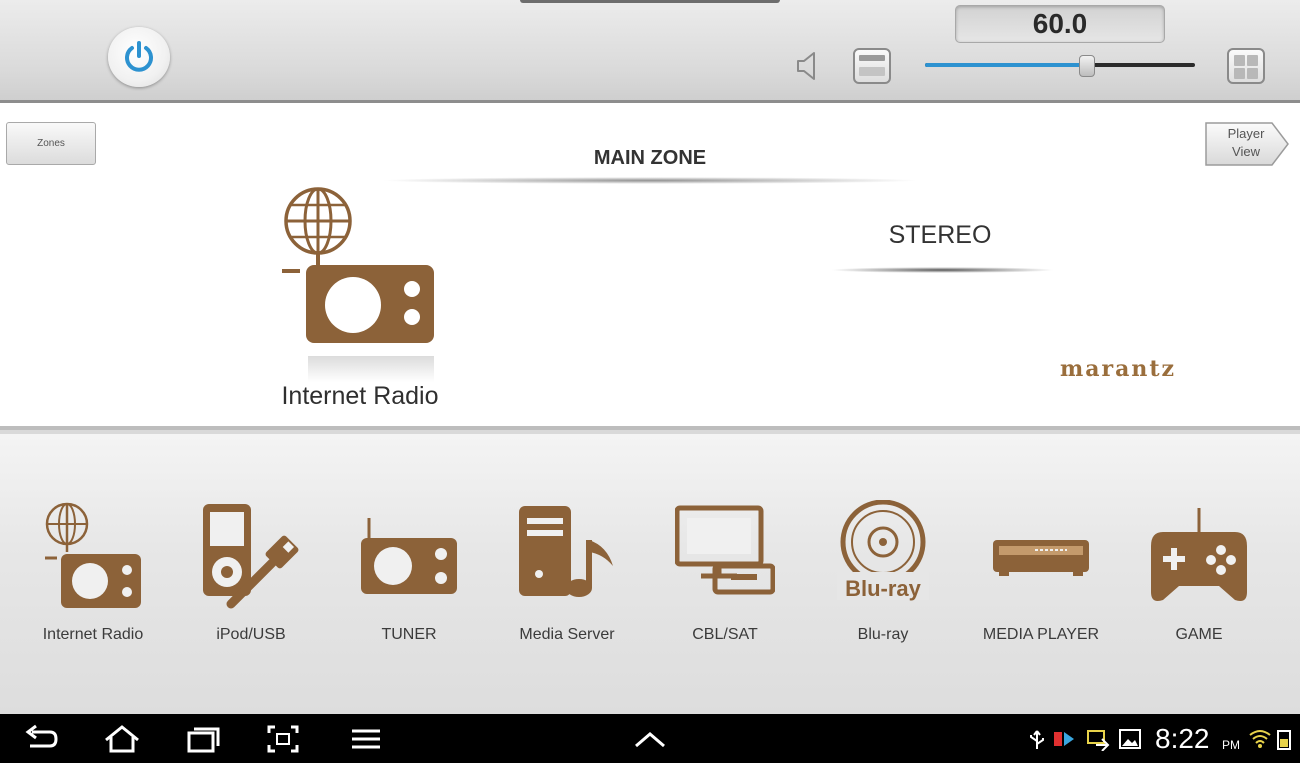 Image resolution: width=1300 pixels, height=763 pixels. What do you see at coordinates (409, 556) in the screenshot?
I see `tuner-icon` at bounding box center [409, 556].